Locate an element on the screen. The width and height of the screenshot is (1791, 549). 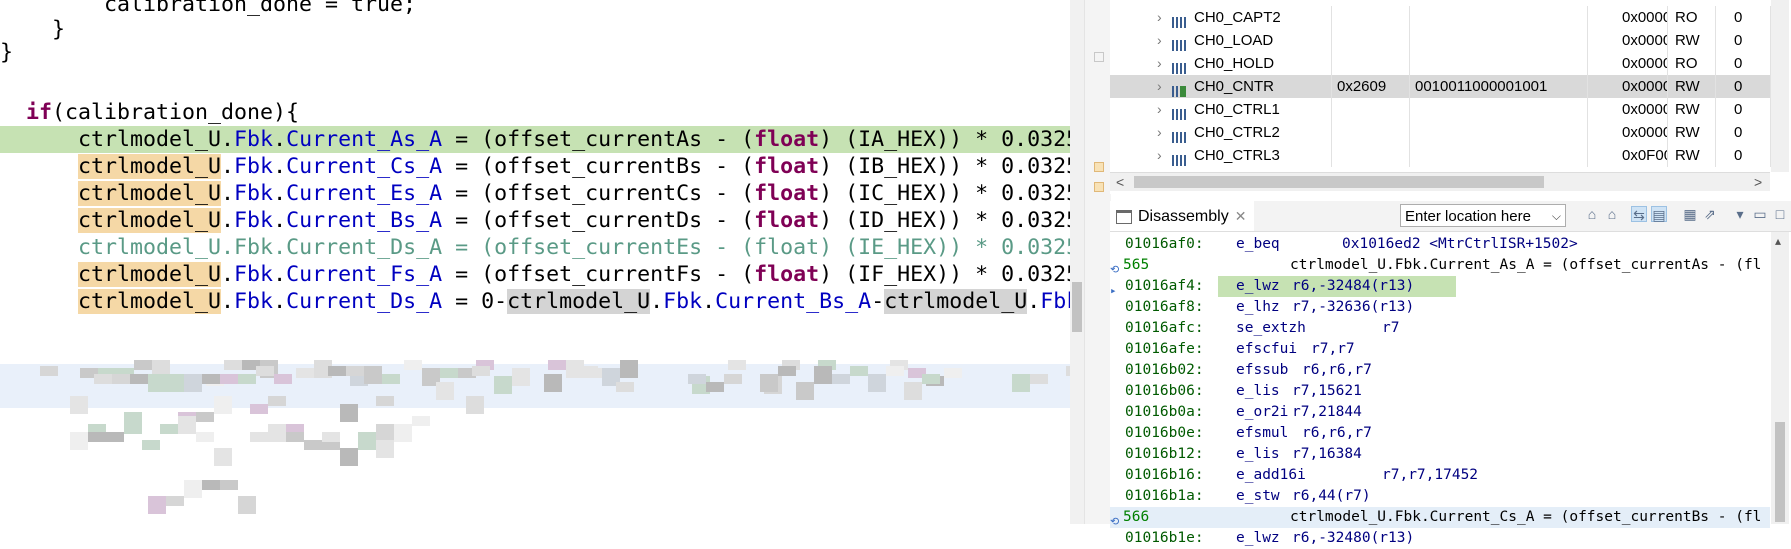
disassembly-instruction-row: 01016b06: e_lis r7,15621 is located at coordinates (1440, 391).